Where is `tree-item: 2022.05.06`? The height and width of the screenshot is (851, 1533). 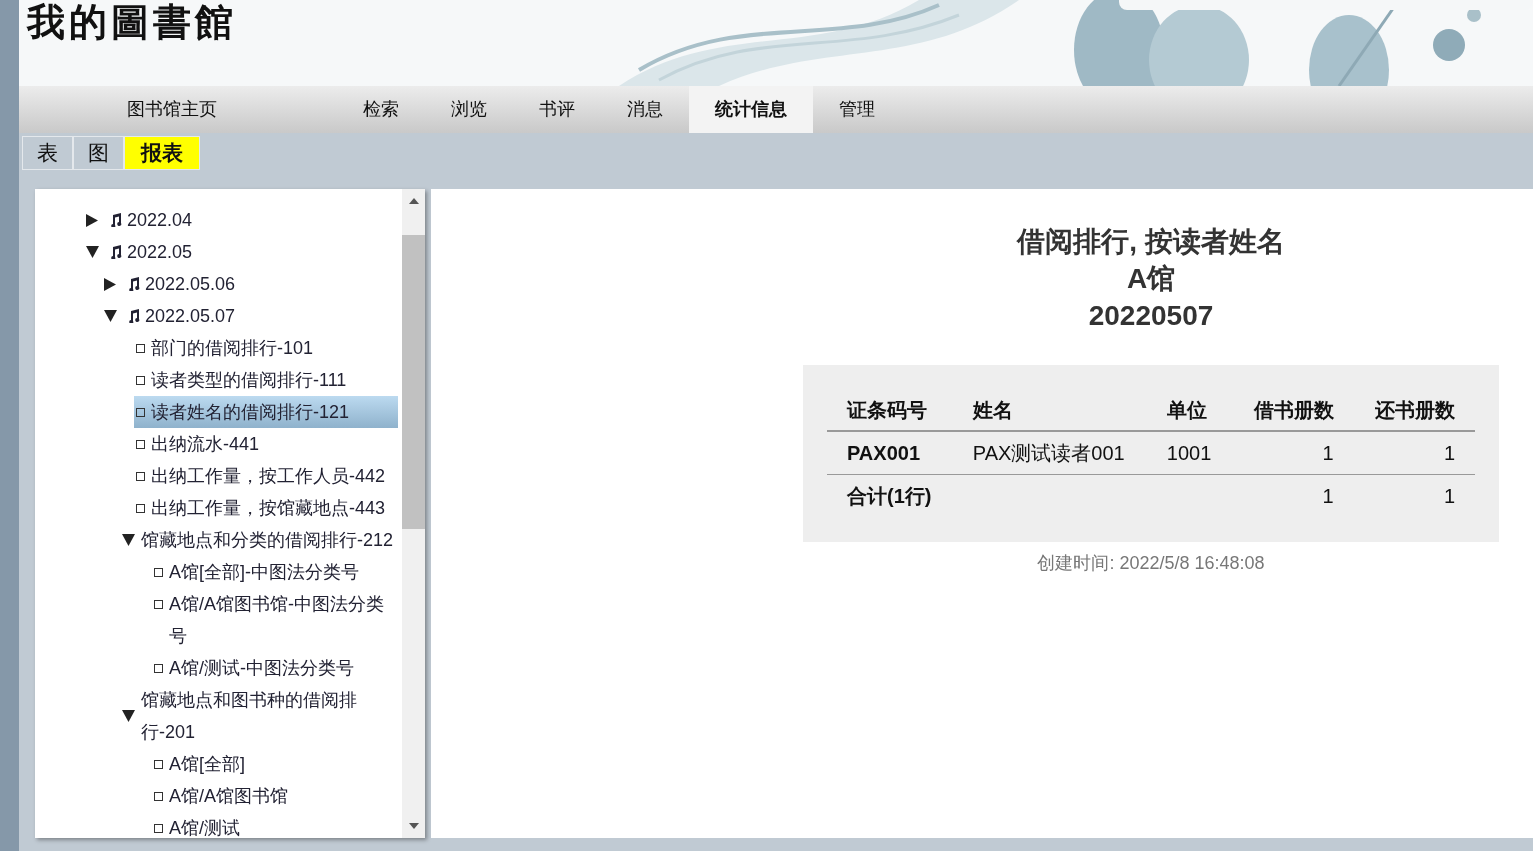 tree-item: 2022.05.06 is located at coordinates (190, 284).